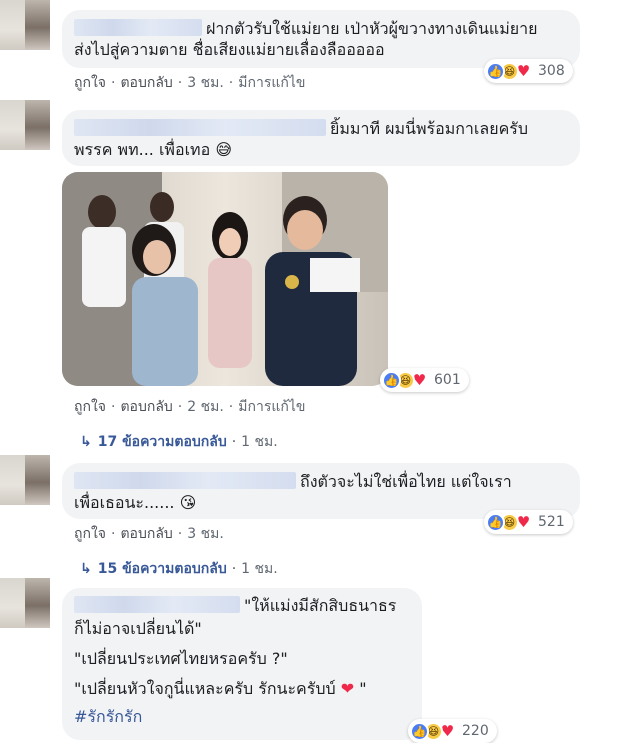  I want to click on reaction-summary: 👍 😆 ♥ 601, so click(424, 380).